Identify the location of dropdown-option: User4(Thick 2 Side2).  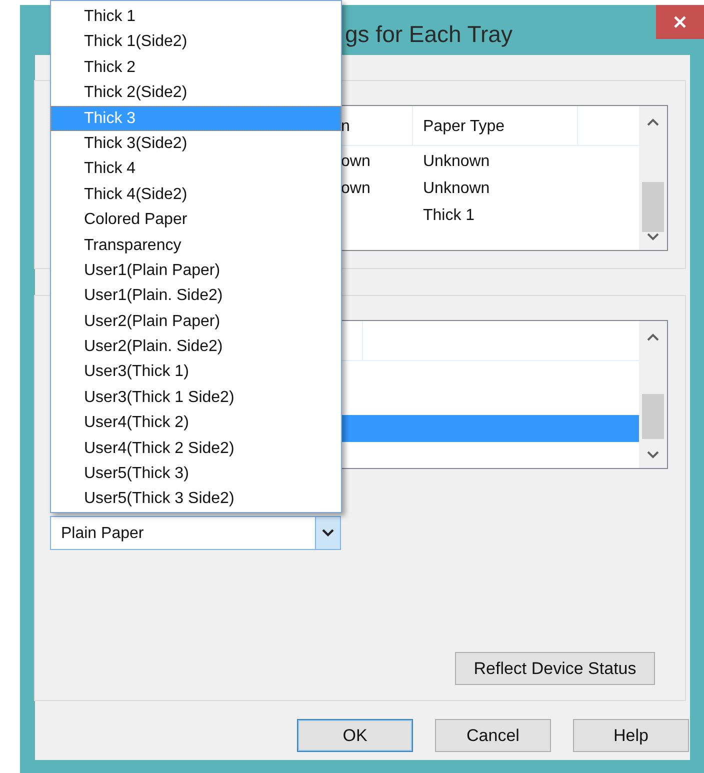
(196, 449).